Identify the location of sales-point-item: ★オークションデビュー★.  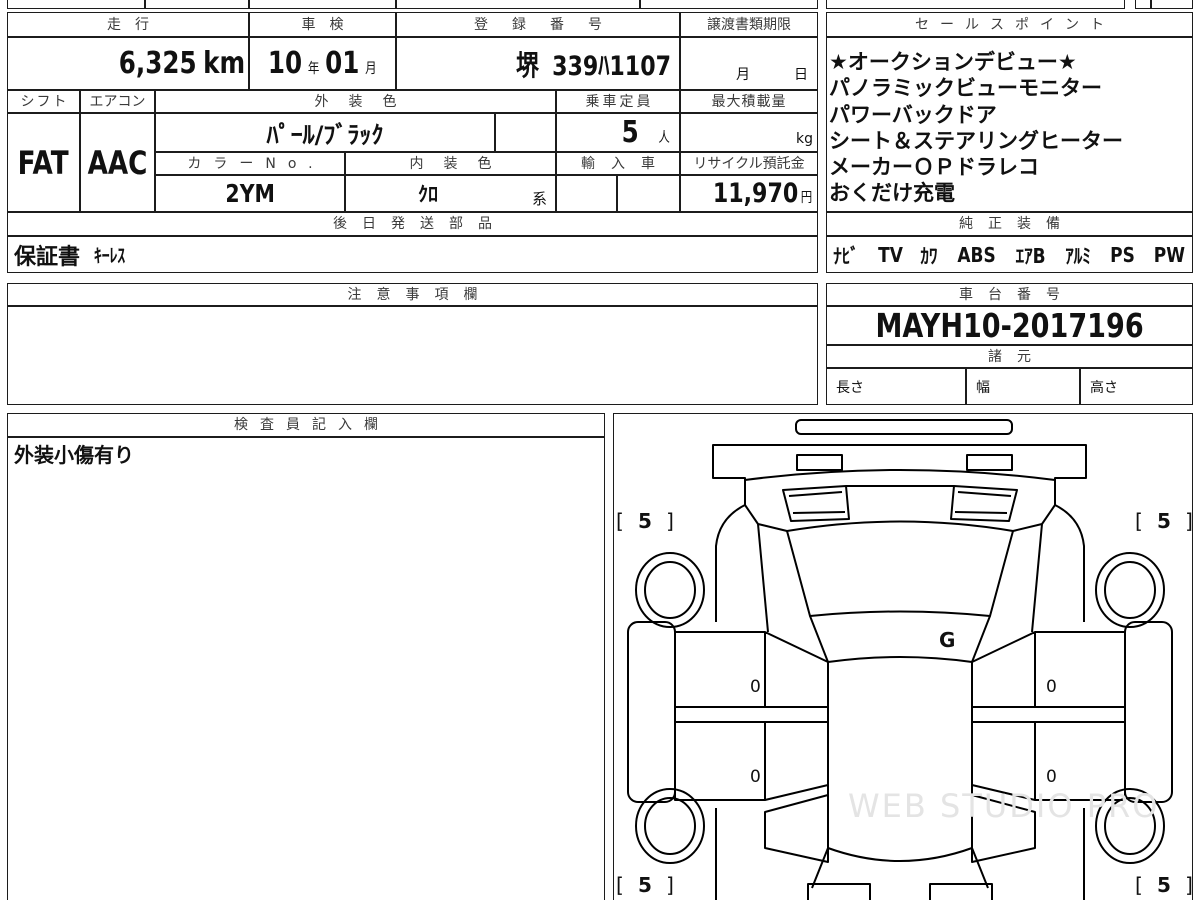
(953, 62).